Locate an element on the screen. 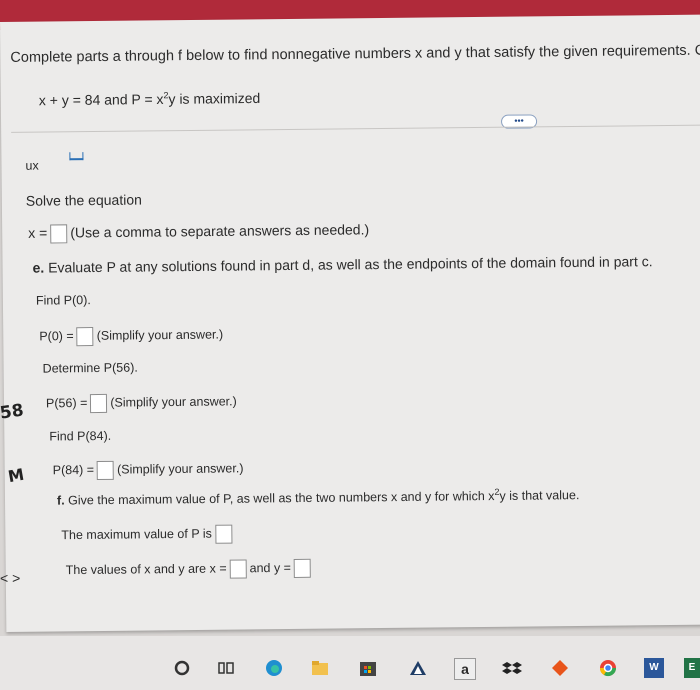 This screenshot has width=700, height=690. excel-icon: E is located at coordinates (692, 668).